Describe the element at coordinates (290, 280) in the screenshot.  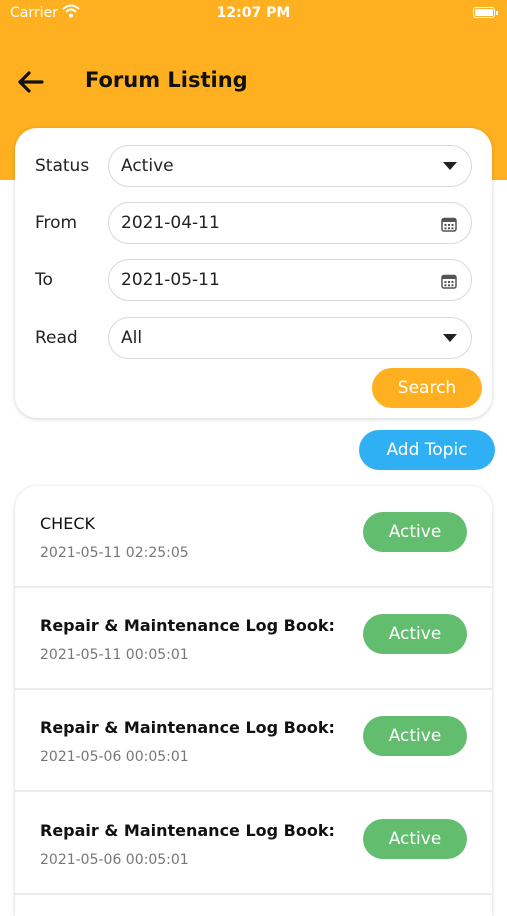
I see `to-date-field: 2021-05-11` at that location.